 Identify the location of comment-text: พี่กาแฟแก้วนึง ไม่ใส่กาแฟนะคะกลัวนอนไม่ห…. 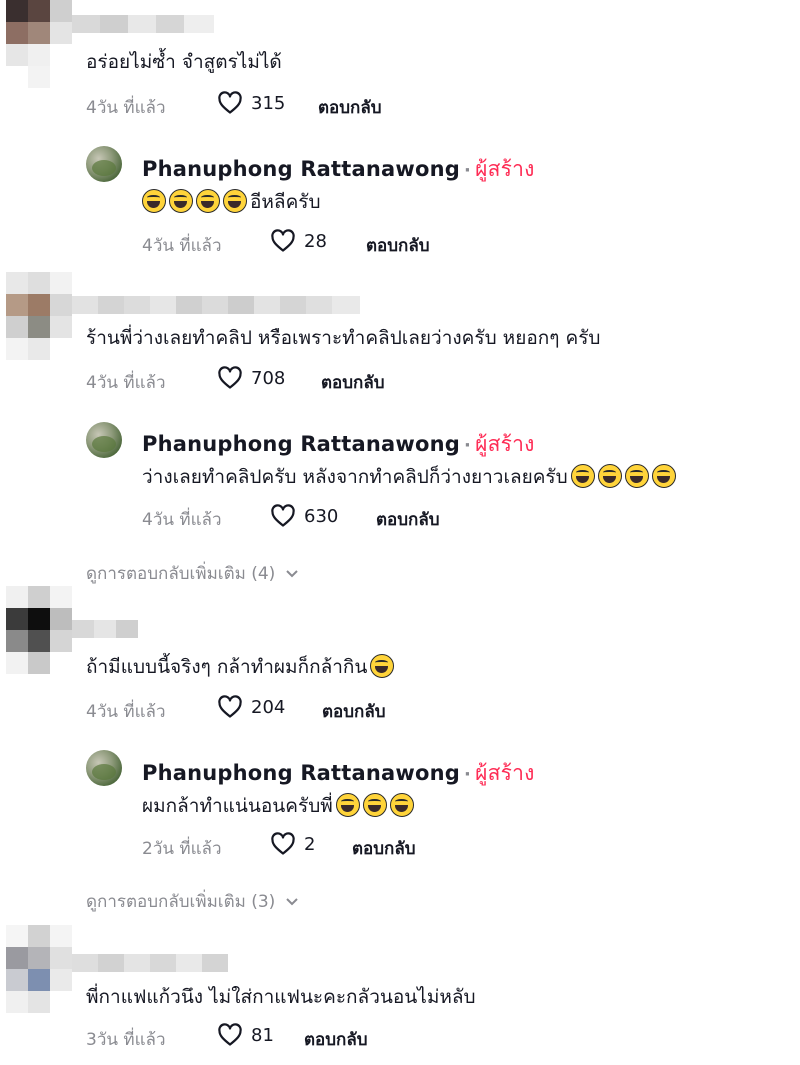
(281, 997).